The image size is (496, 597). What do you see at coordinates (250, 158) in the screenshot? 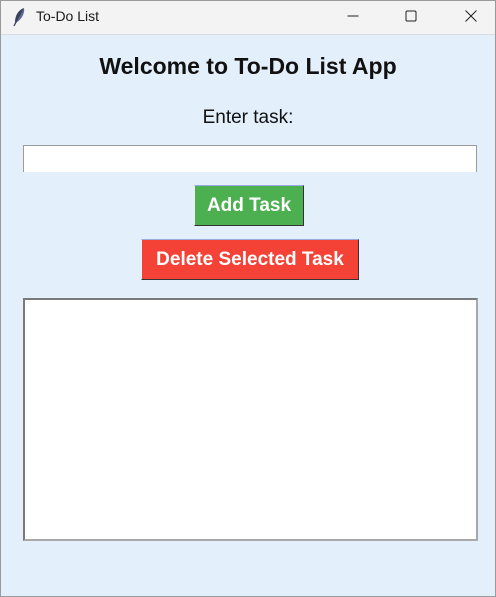
I see `task-input` at bounding box center [250, 158].